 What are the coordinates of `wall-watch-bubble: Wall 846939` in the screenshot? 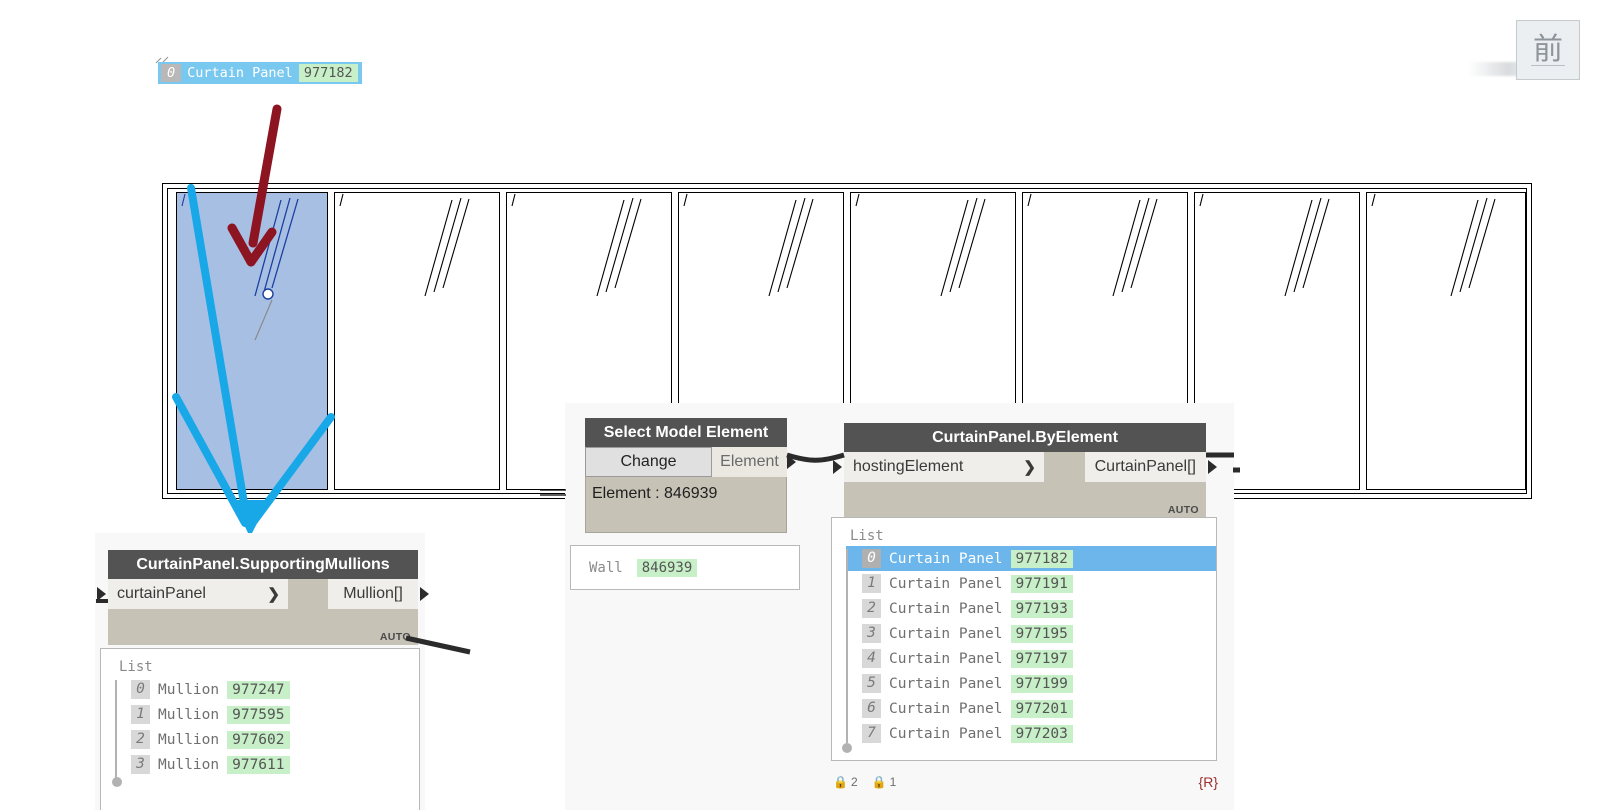 It's located at (685, 567).